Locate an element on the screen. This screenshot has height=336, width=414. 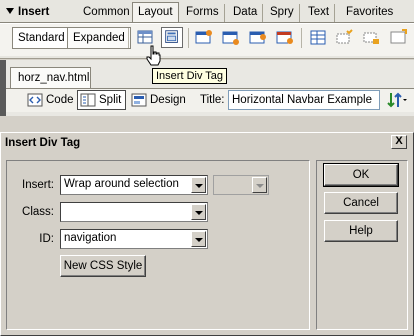
design-view-label: Design is located at coordinates (168, 100).